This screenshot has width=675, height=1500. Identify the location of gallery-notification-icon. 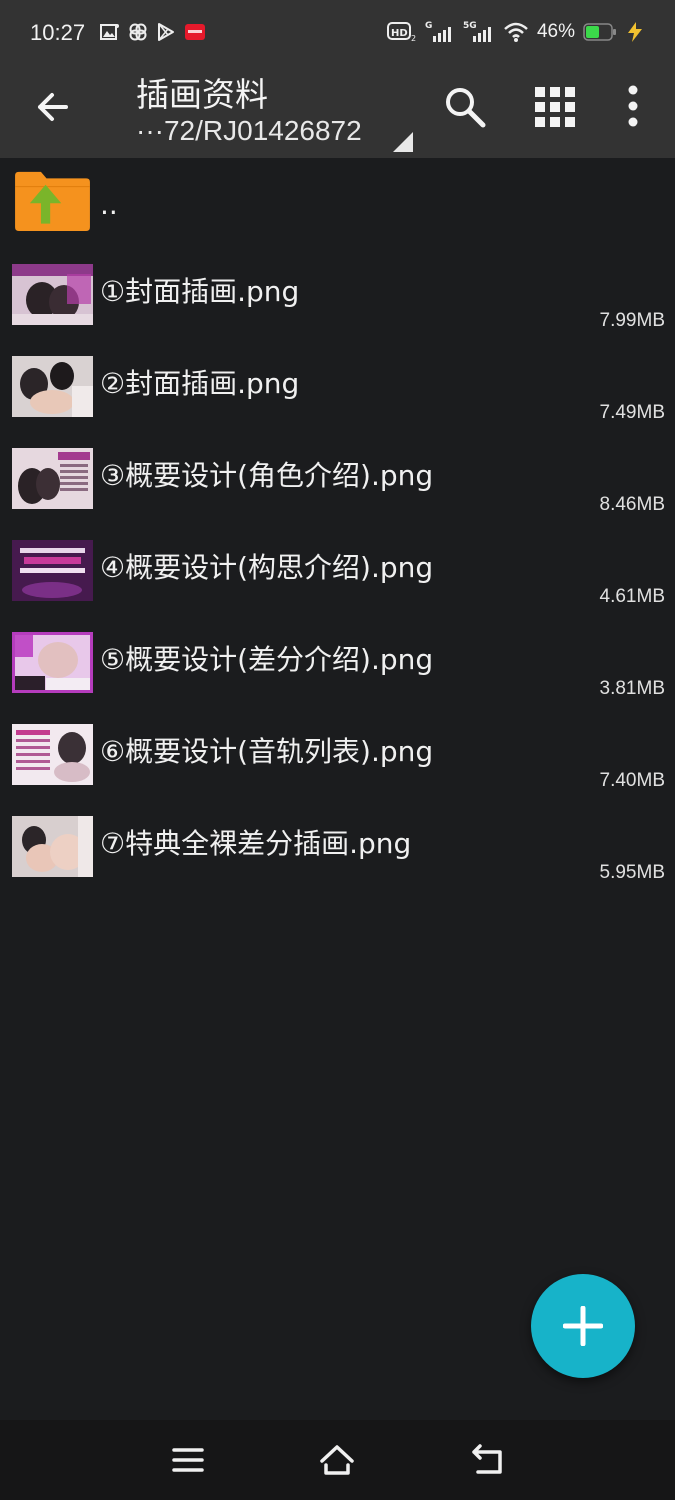
(109, 32).